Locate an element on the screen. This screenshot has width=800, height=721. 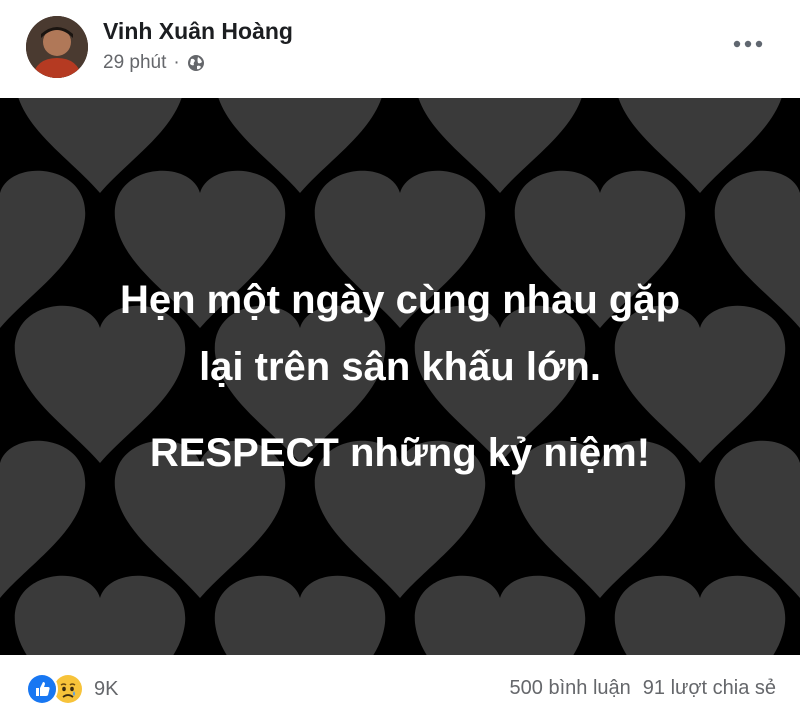
more-options-icon is located at coordinates (748, 44).